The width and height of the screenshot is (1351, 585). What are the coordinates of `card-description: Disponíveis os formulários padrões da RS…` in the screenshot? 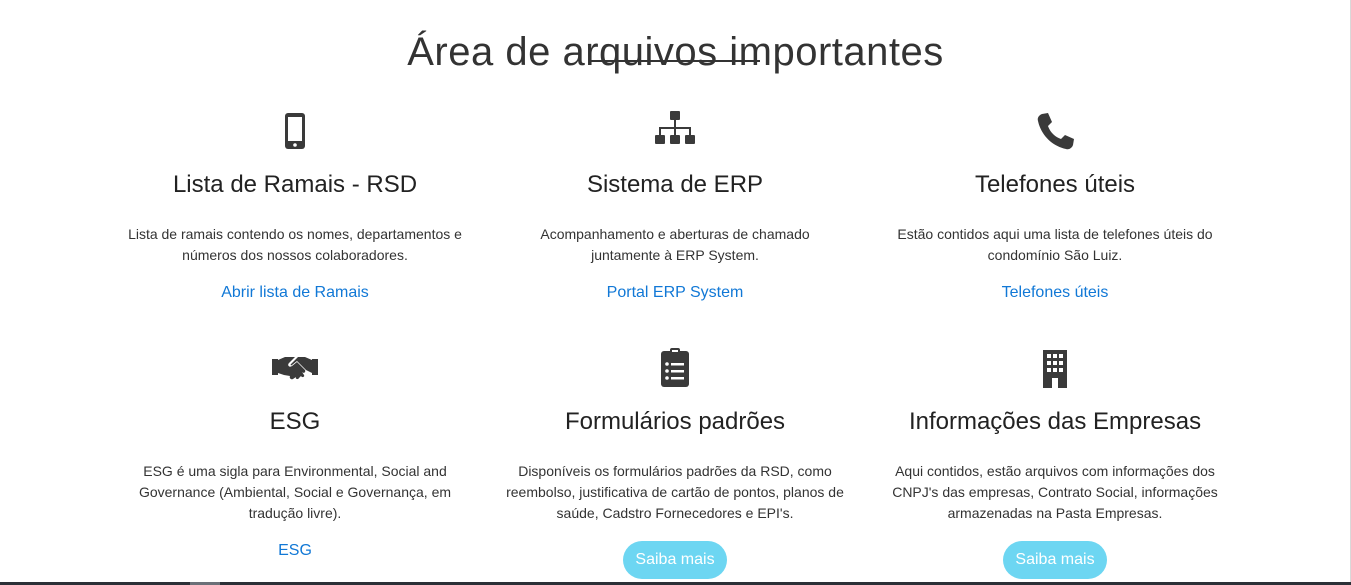 It's located at (675, 492).